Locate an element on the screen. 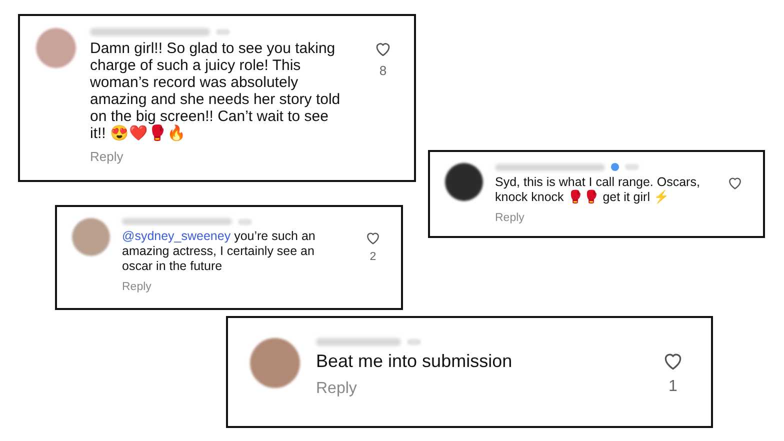 The image size is (784, 441). comment-text: Beat me into submission is located at coordinates (415, 361).